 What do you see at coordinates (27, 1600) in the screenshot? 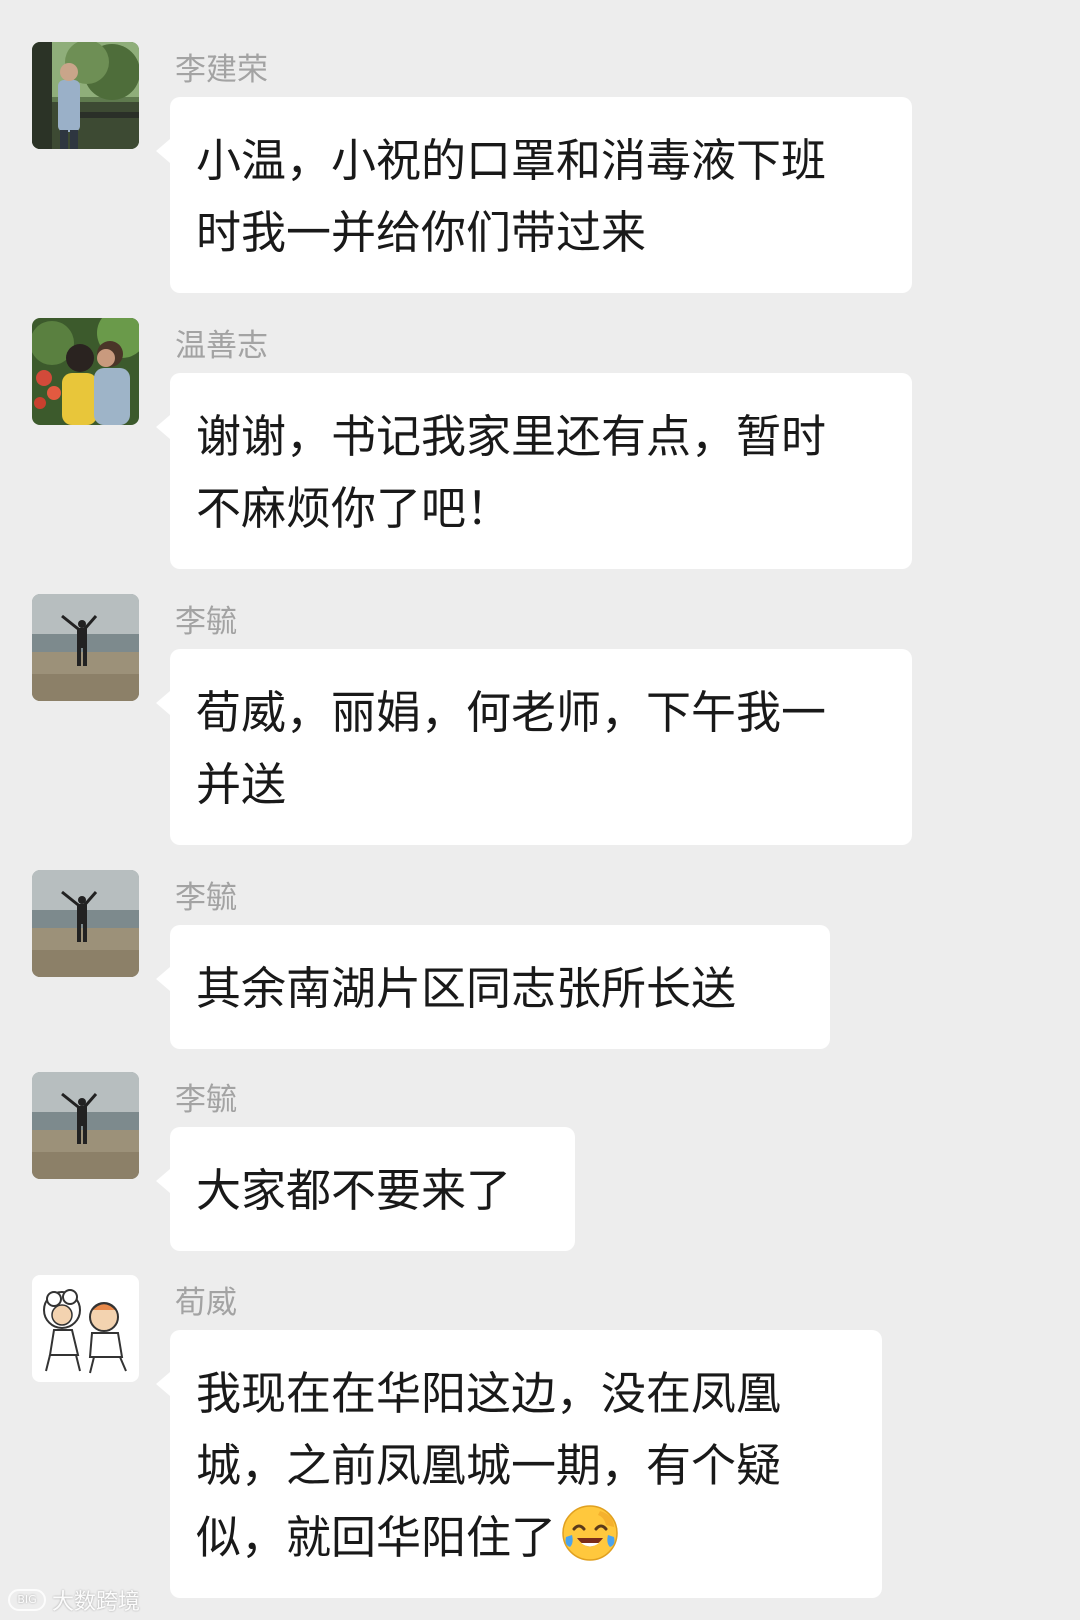
I see `watermark-logo: BIG` at bounding box center [27, 1600].